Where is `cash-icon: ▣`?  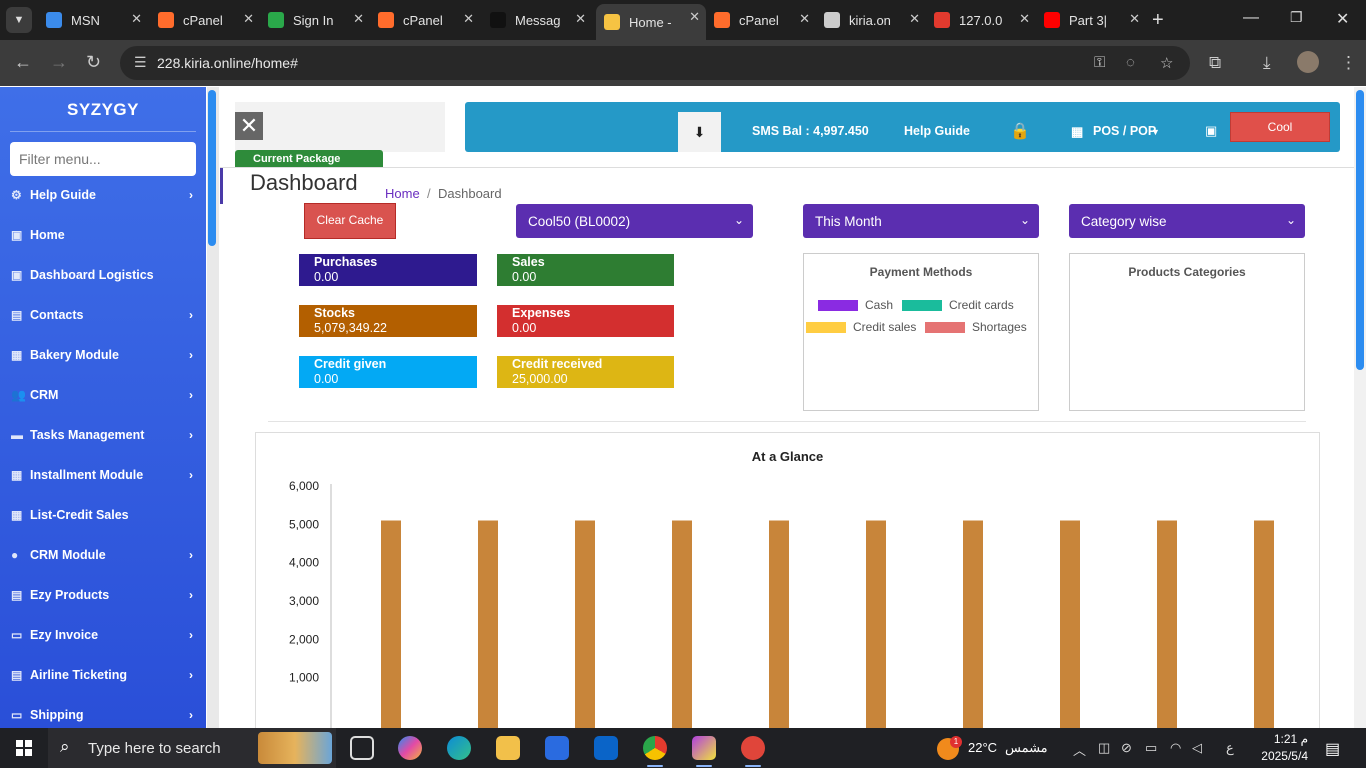
cash-icon: ▣ is located at coordinates (1211, 131).